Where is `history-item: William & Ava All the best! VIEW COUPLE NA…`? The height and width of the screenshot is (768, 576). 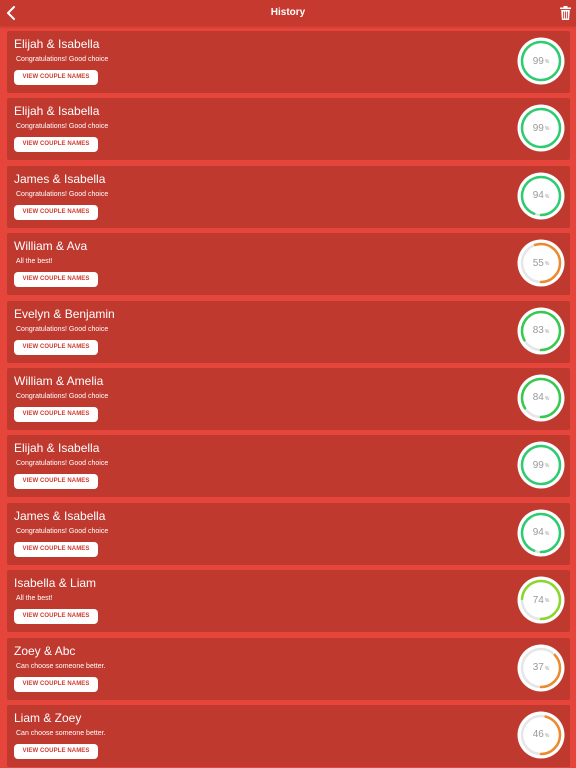 history-item: William & Ava All the best! VIEW COUPLE NA… is located at coordinates (288, 264).